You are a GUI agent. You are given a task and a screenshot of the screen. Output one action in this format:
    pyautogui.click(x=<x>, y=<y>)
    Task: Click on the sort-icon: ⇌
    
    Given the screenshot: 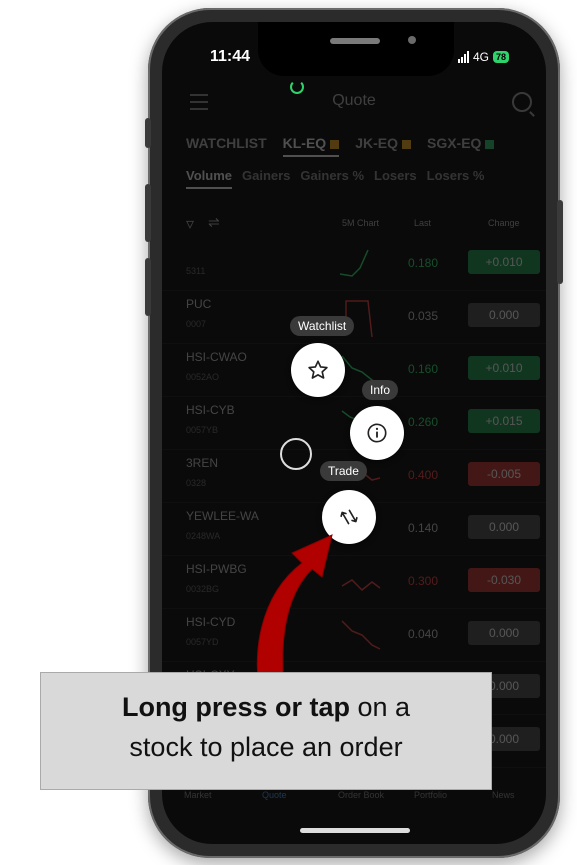 What is the action you would take?
    pyautogui.click(x=214, y=222)
    